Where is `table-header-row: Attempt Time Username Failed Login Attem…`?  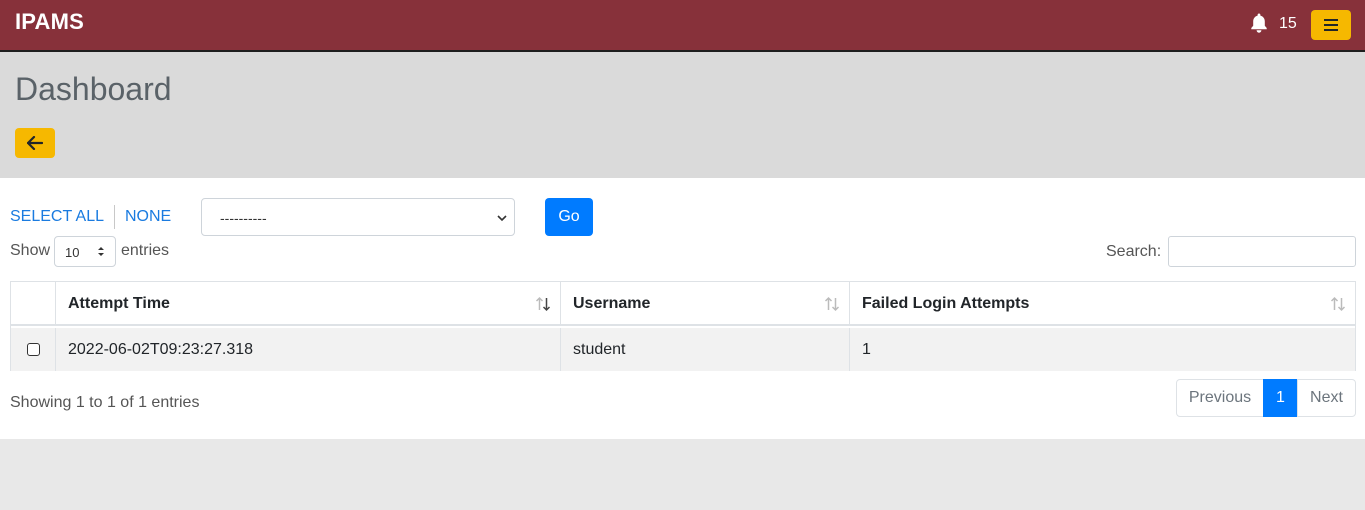
table-header-row: Attempt Time Username Failed Login Attem… is located at coordinates (683, 304).